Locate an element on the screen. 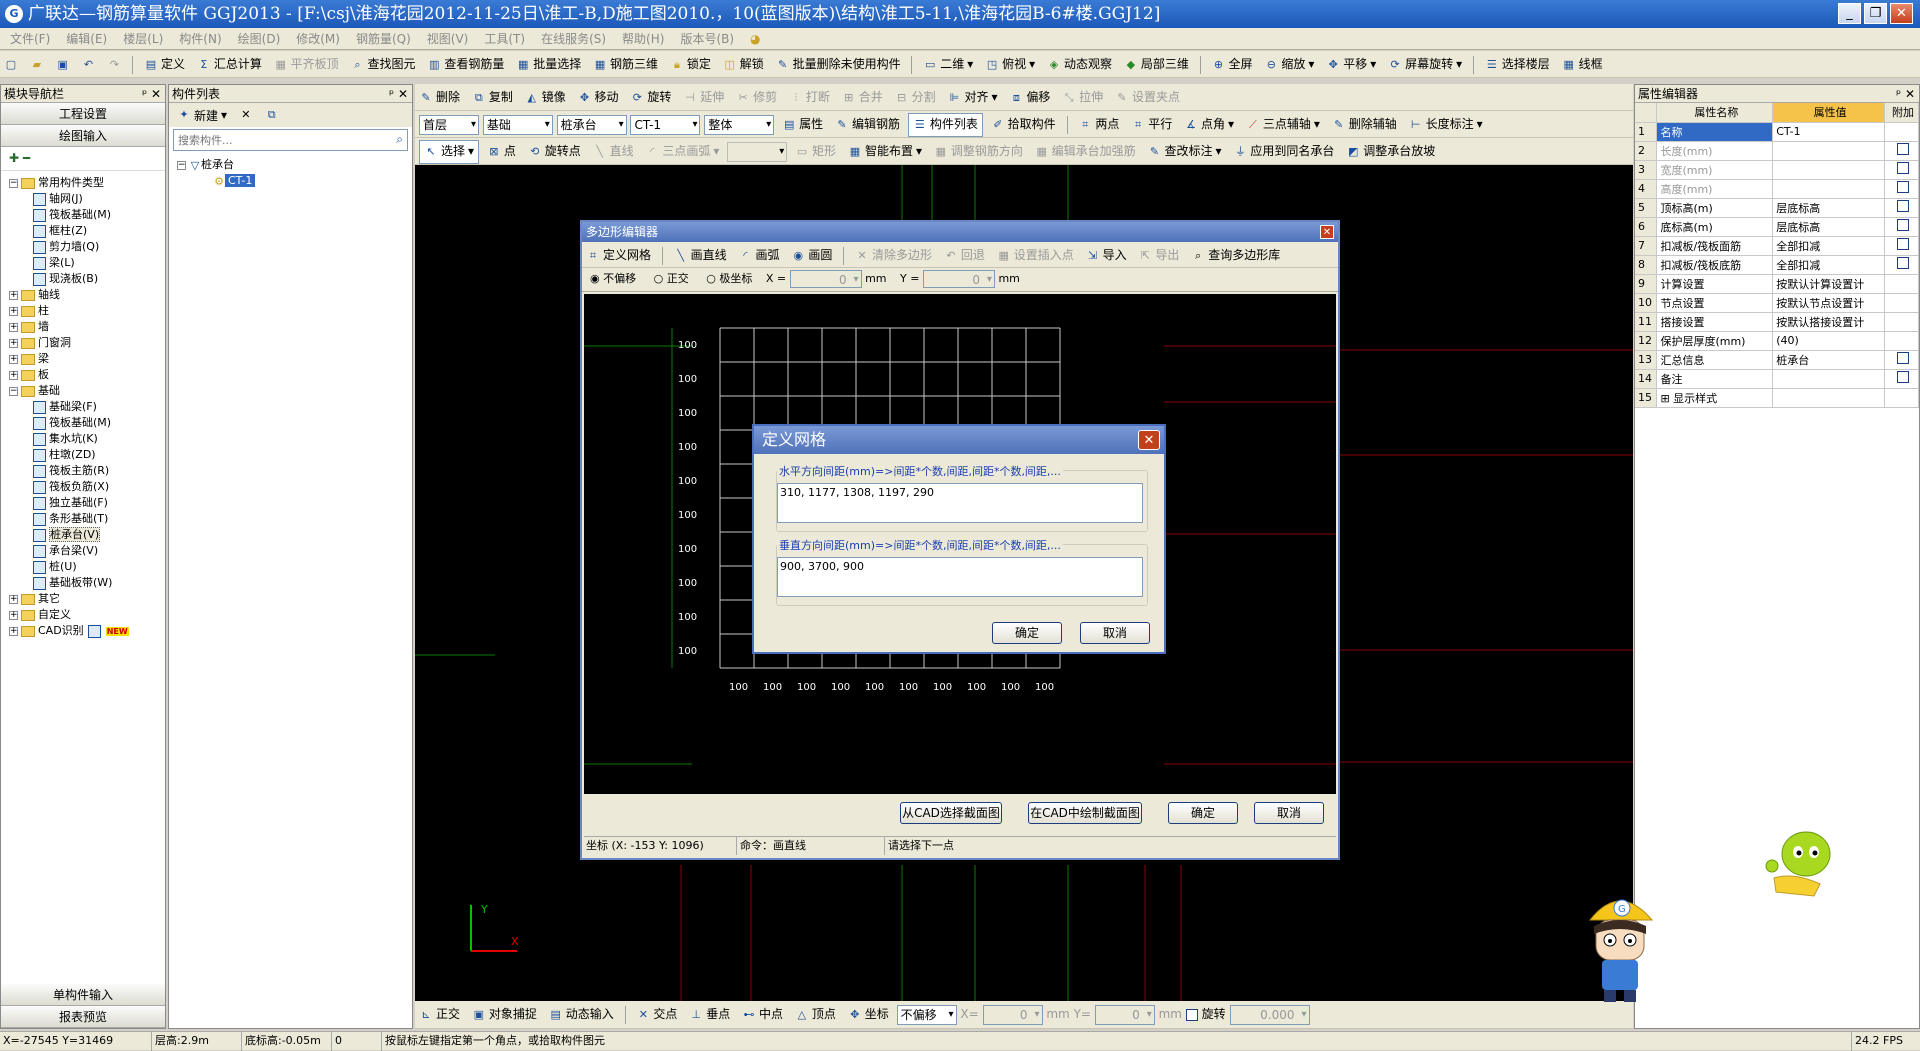 The width and height of the screenshot is (1920, 1051). sum-button: Σ 汇总计算 is located at coordinates (229, 65).